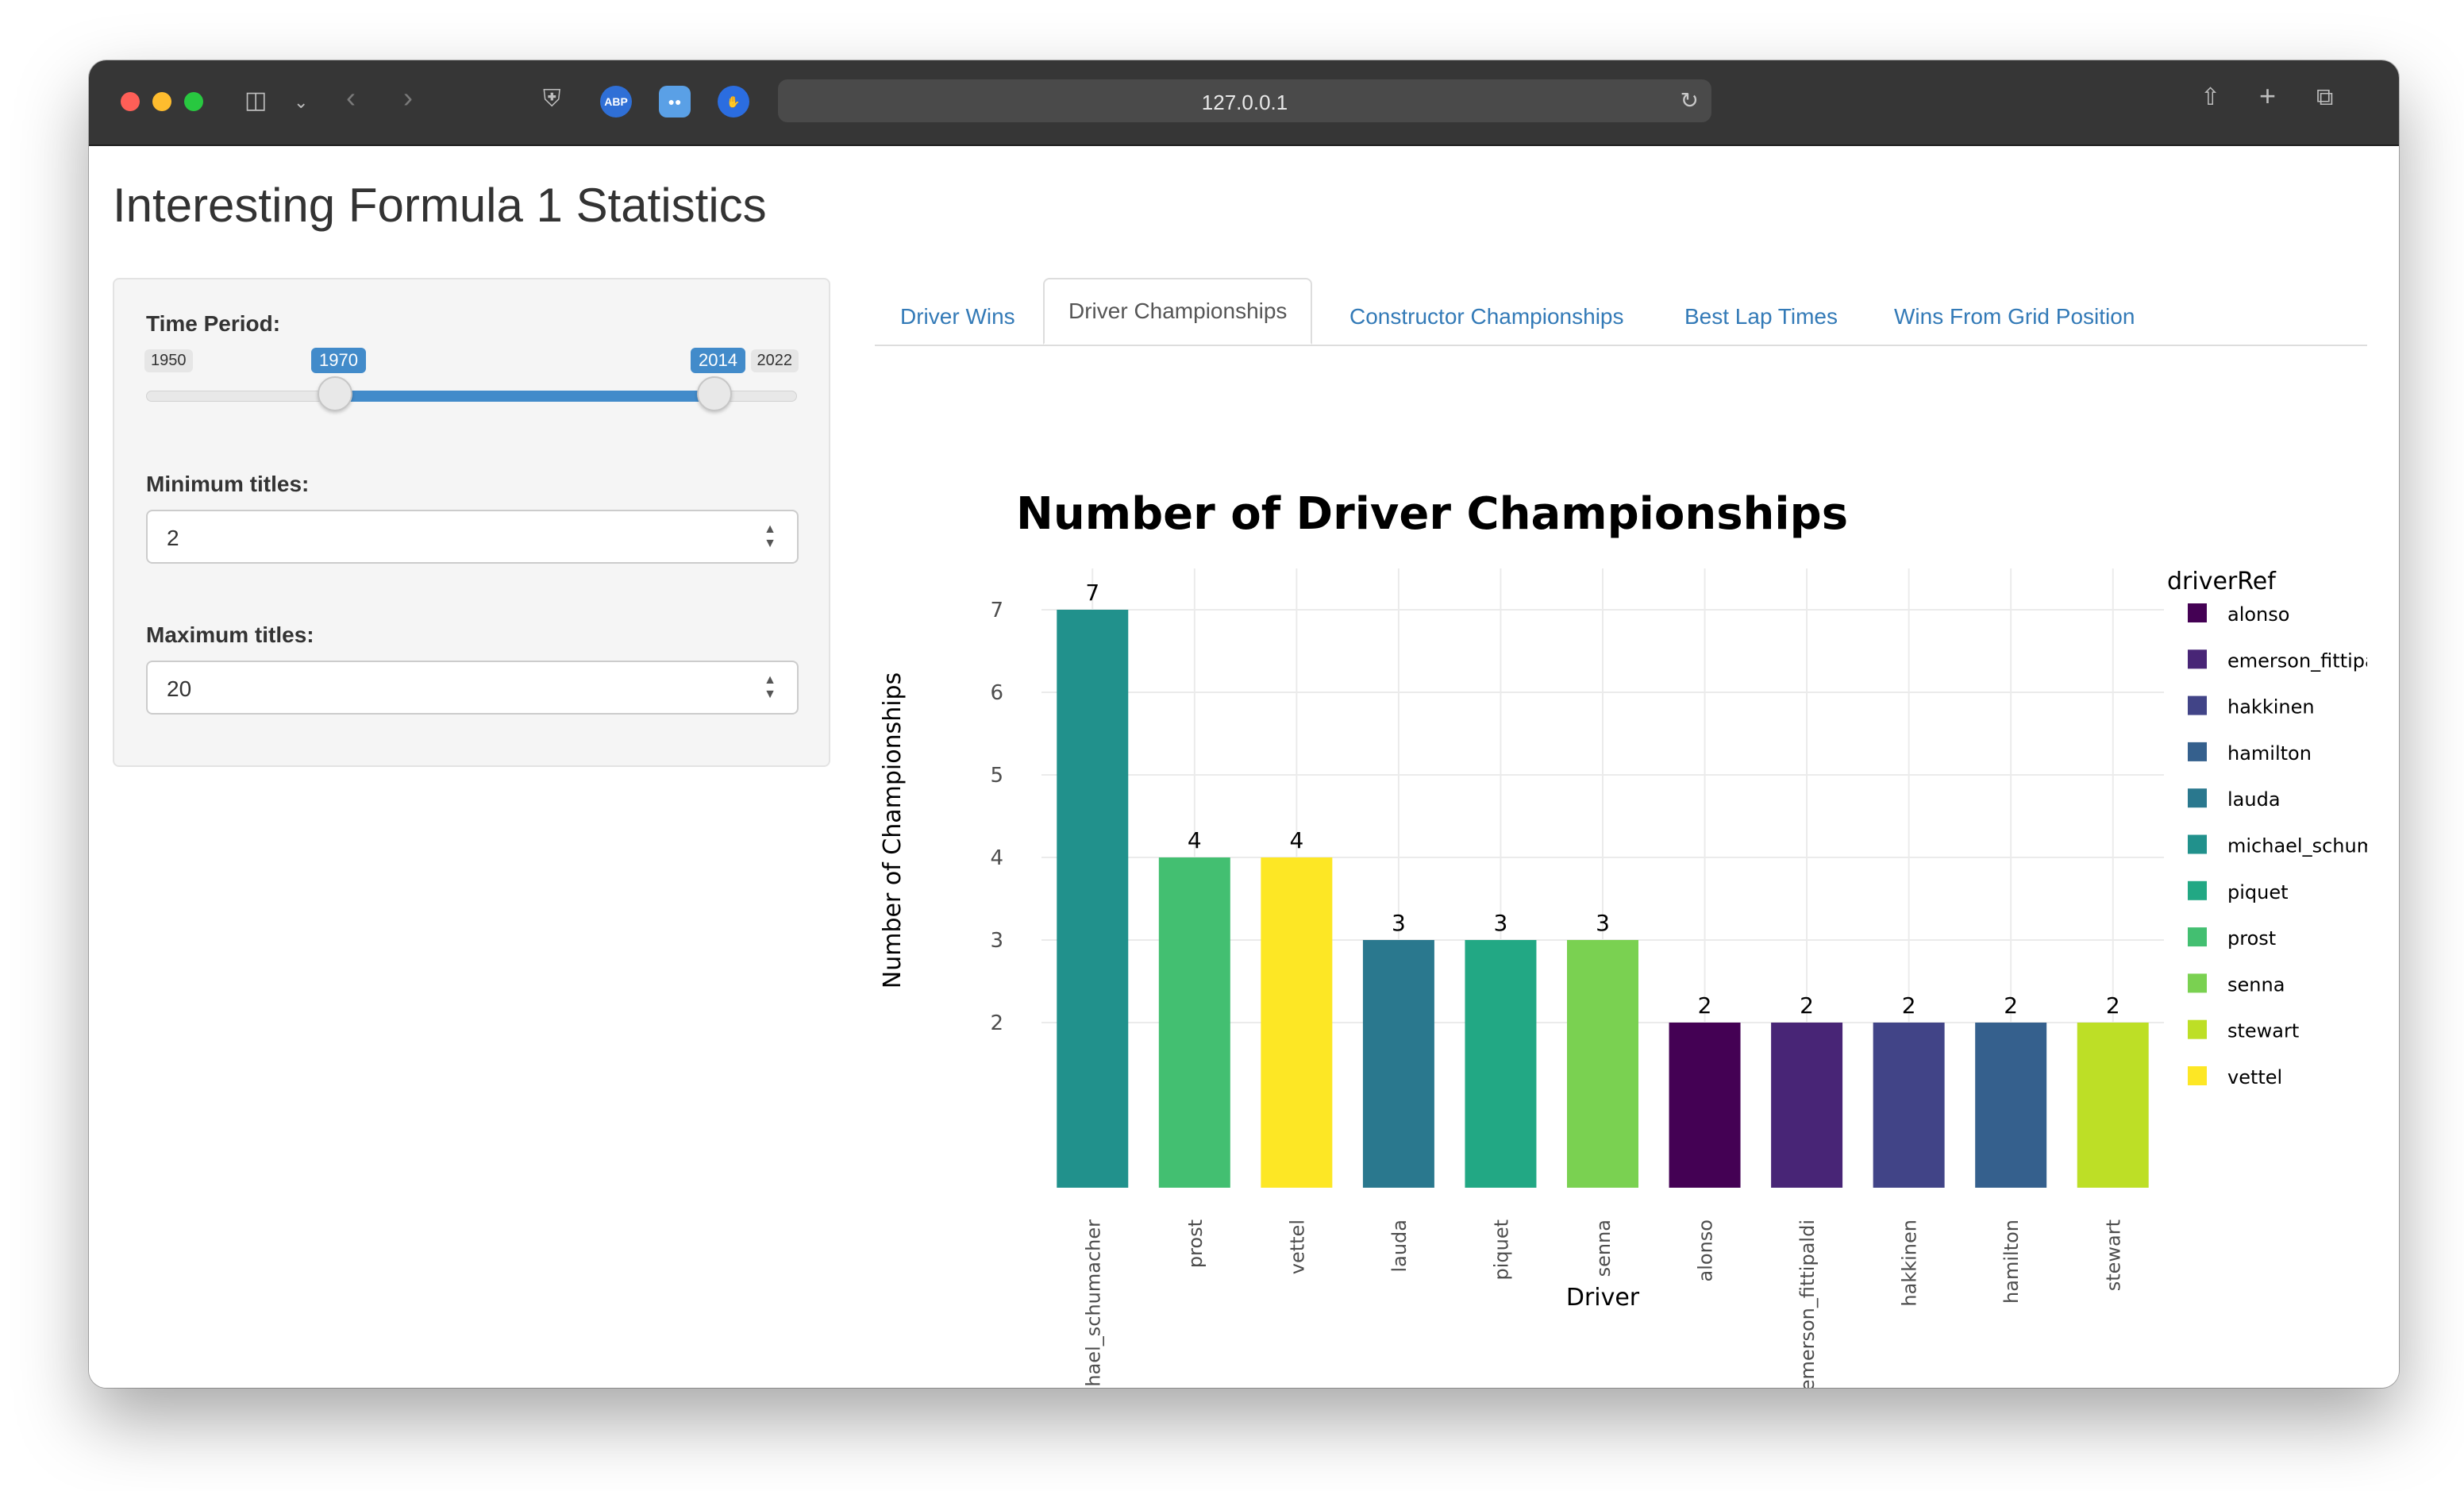 The height and width of the screenshot is (1491, 2464). Describe the element at coordinates (2011, 1006) in the screenshot. I see `data-label-hamilton: 2` at that location.